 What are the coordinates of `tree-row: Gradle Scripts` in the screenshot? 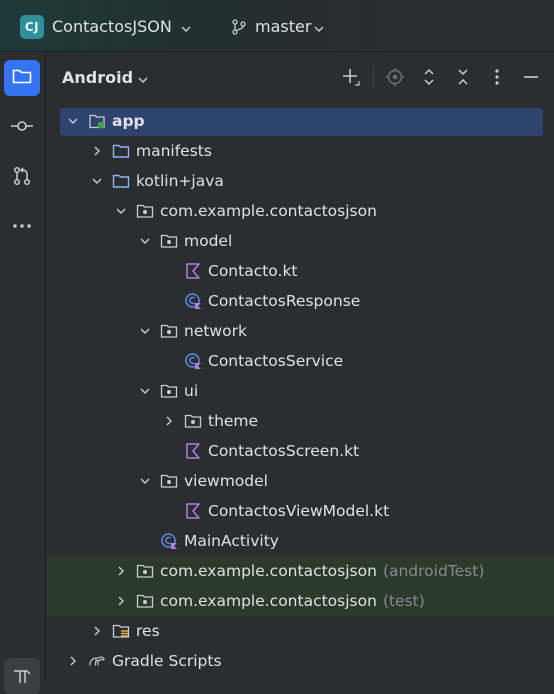 It's located at (300, 661).